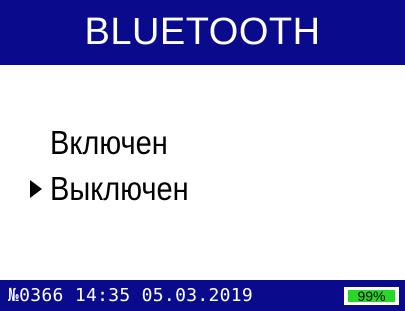 The width and height of the screenshot is (405, 311). What do you see at coordinates (197, 295) in the screenshot?
I see `clock-date: 05.03.2019` at bounding box center [197, 295].